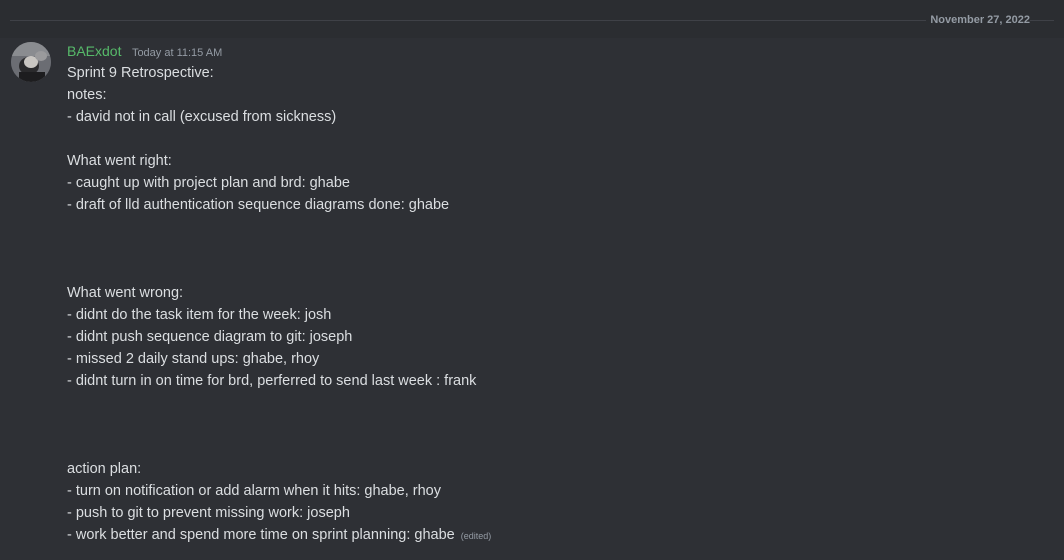 Image resolution: width=1064 pixels, height=560 pixels. What do you see at coordinates (87, 95) in the screenshot?
I see `message-line: notes:` at bounding box center [87, 95].